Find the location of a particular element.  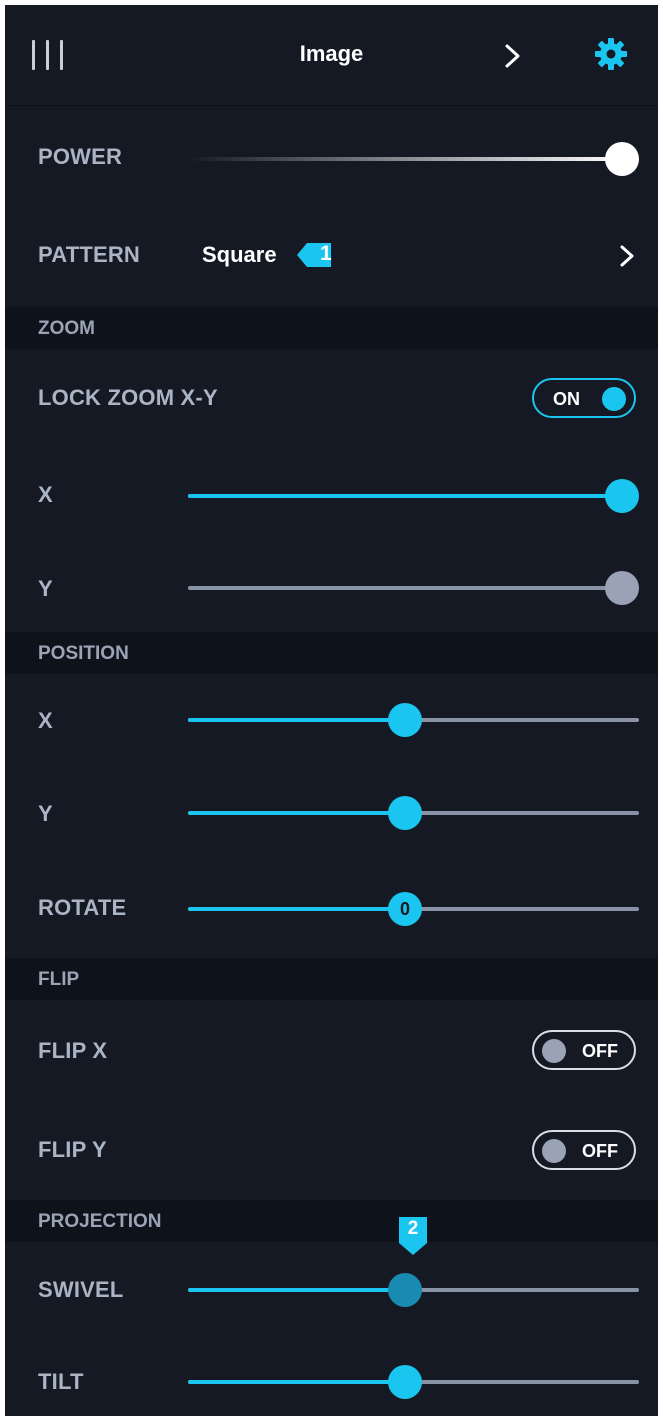

lock-zoom-label: LOCK ZOOM X-Y is located at coordinates (128, 397).